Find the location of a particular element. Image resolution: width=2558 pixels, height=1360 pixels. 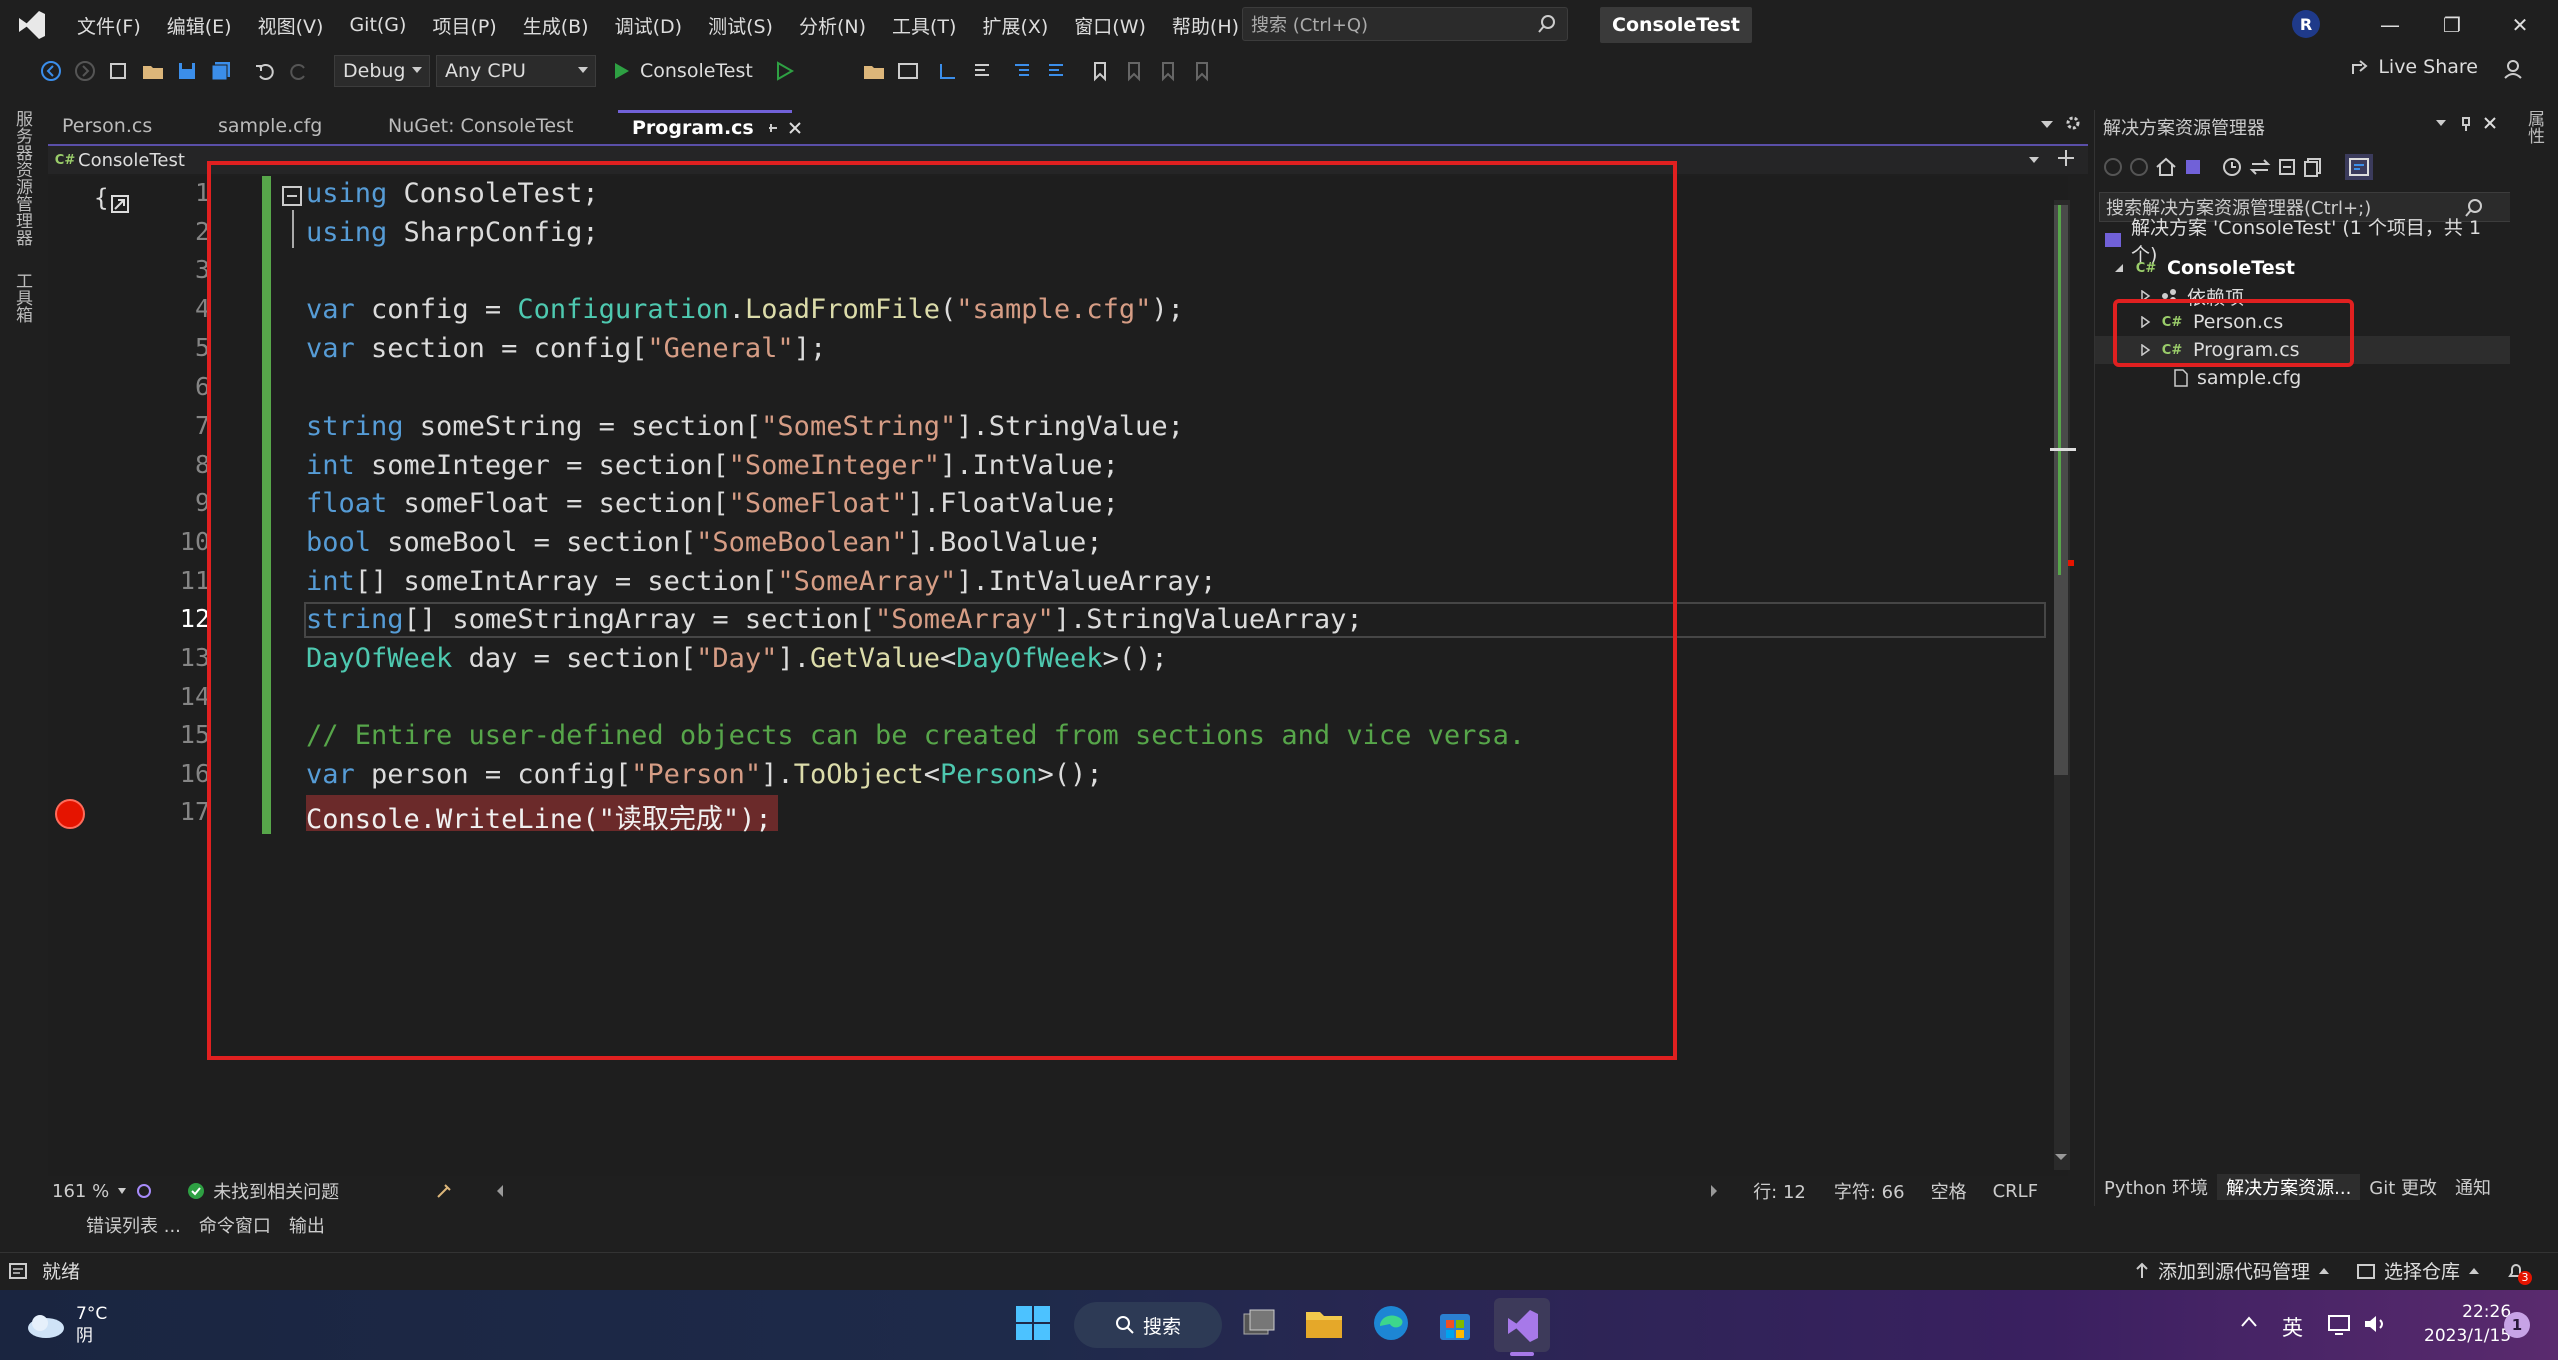

tab-output: 输出 is located at coordinates (307, 1227).